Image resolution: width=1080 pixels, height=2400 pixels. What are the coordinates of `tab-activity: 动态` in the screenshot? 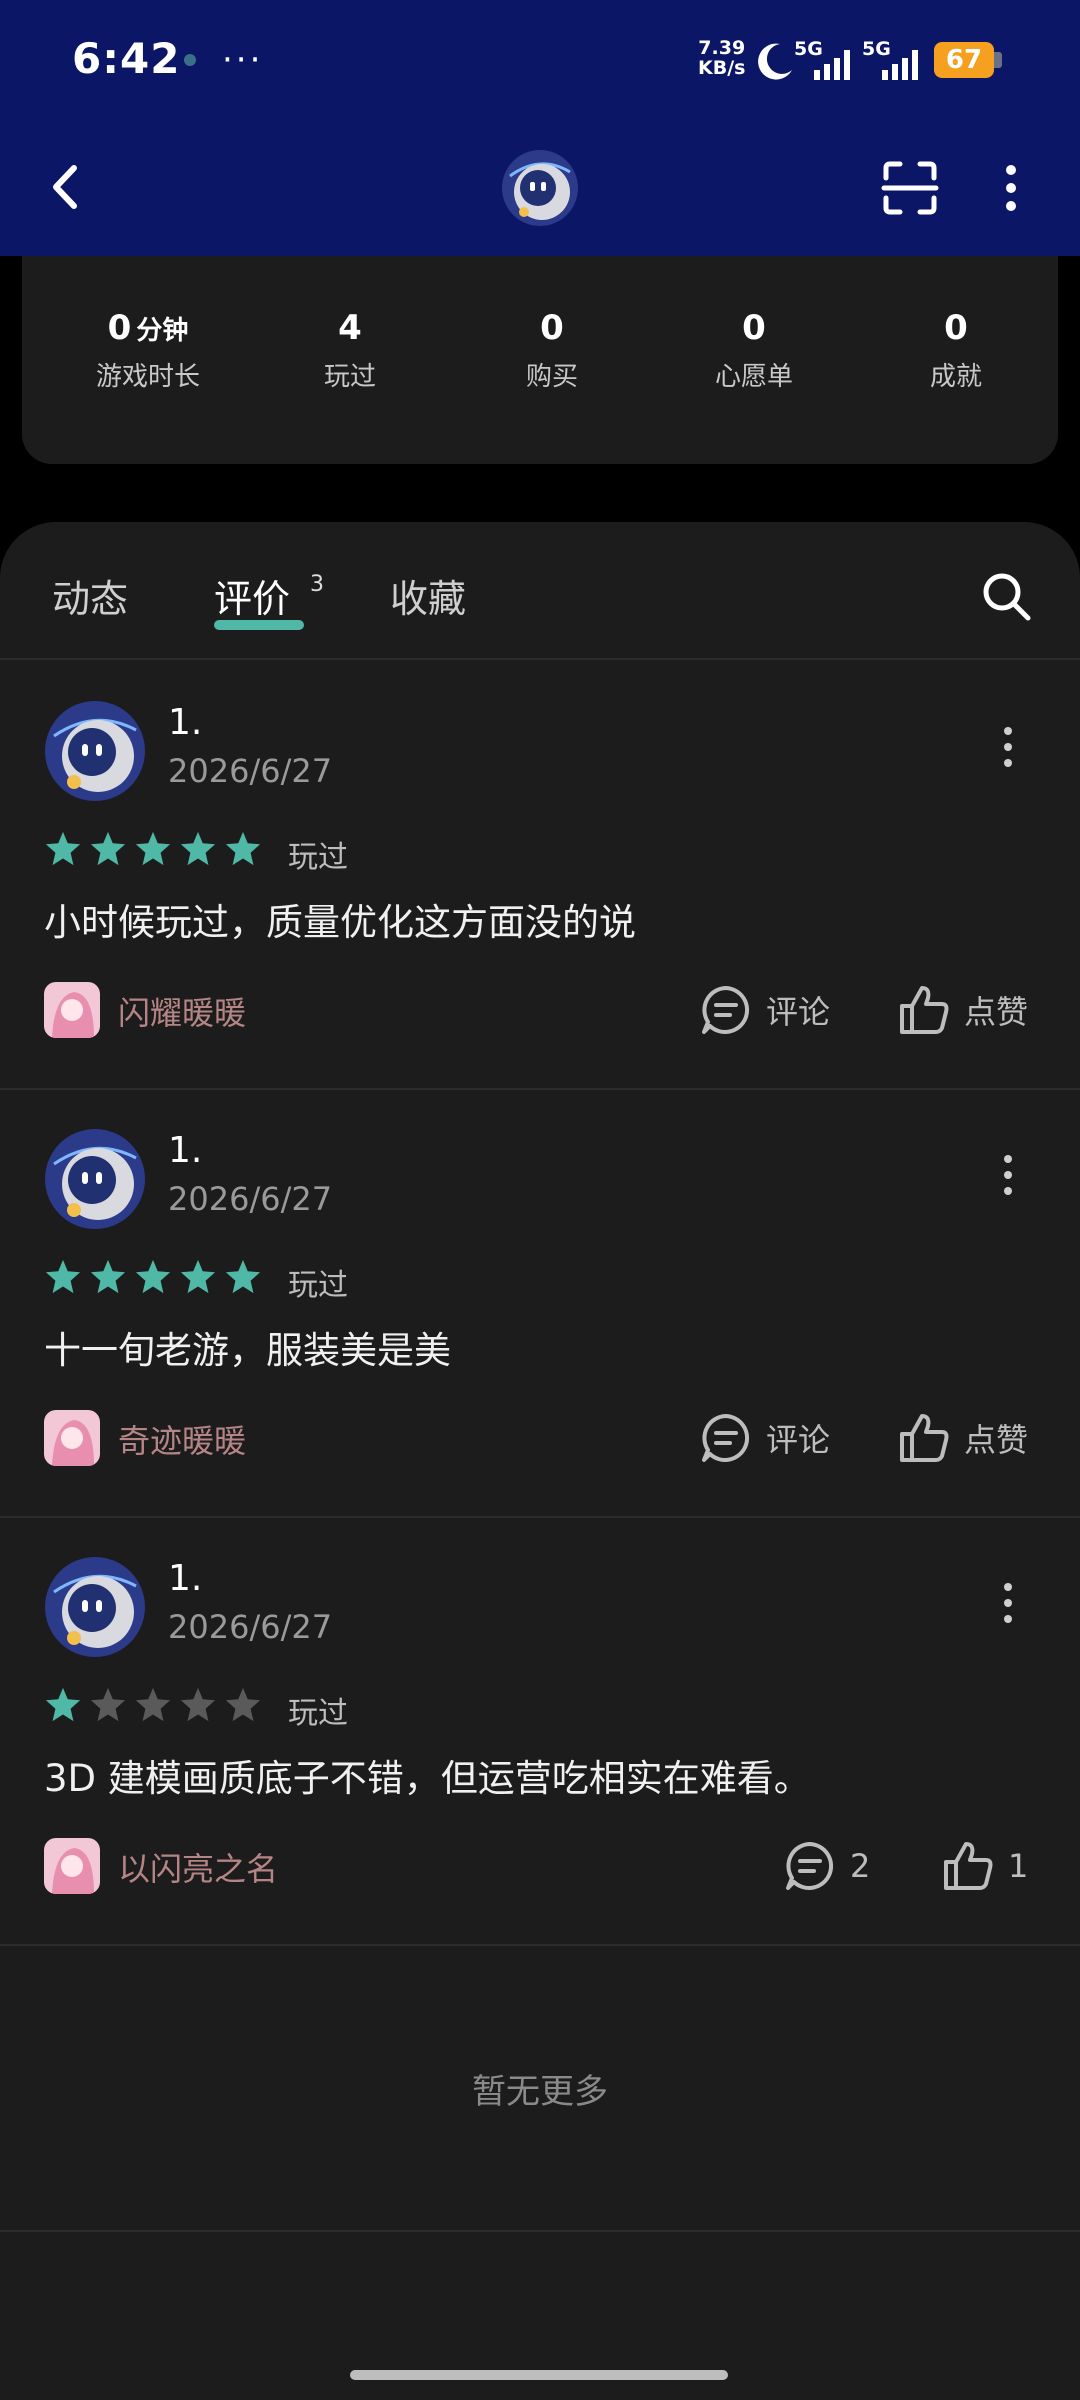 It's located at (90, 595).